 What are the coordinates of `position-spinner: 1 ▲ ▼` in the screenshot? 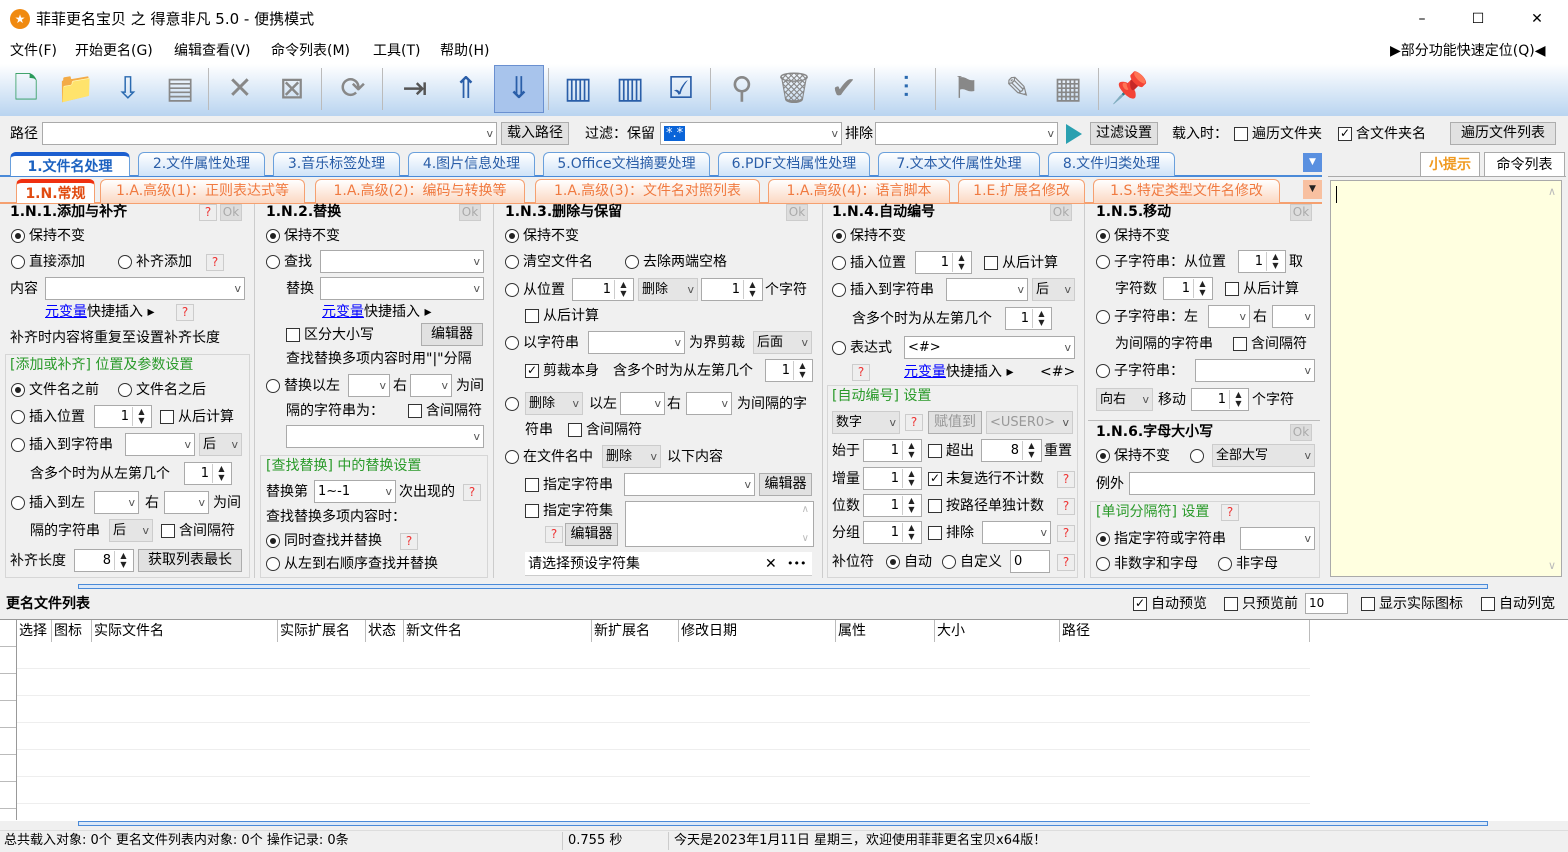 It's located at (603, 289).